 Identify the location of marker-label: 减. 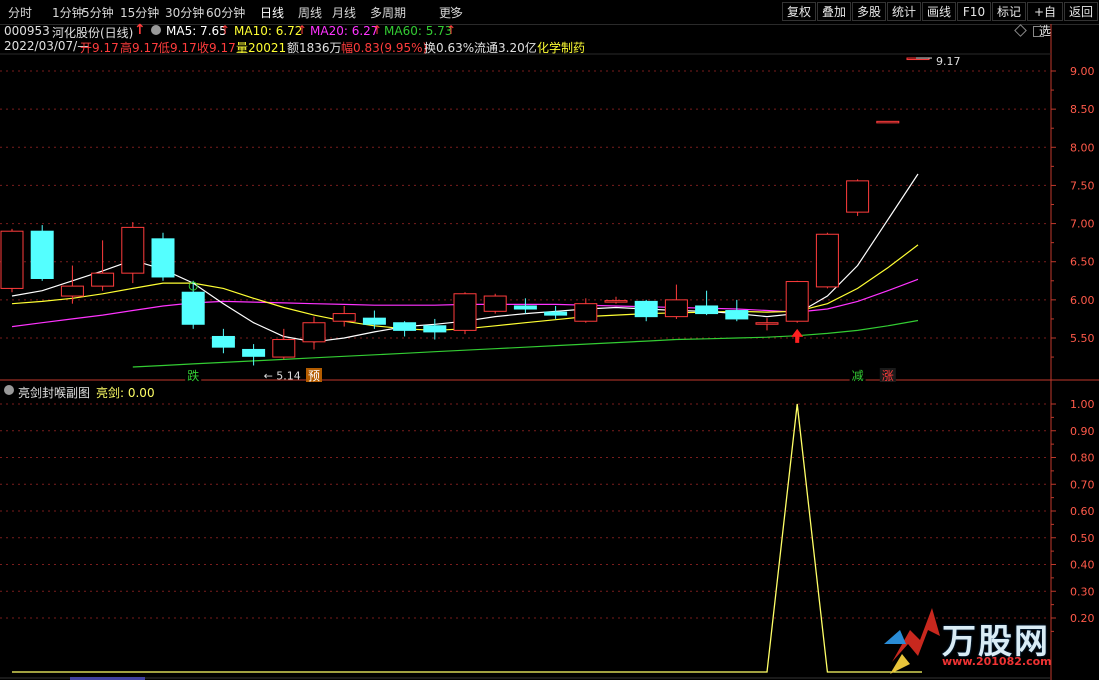
(858, 376).